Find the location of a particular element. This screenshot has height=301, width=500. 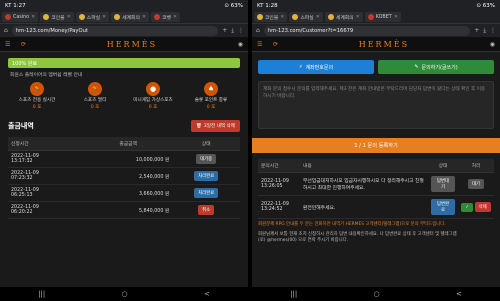

browser-tab: KOBET ✕ is located at coordinates (382, 17).